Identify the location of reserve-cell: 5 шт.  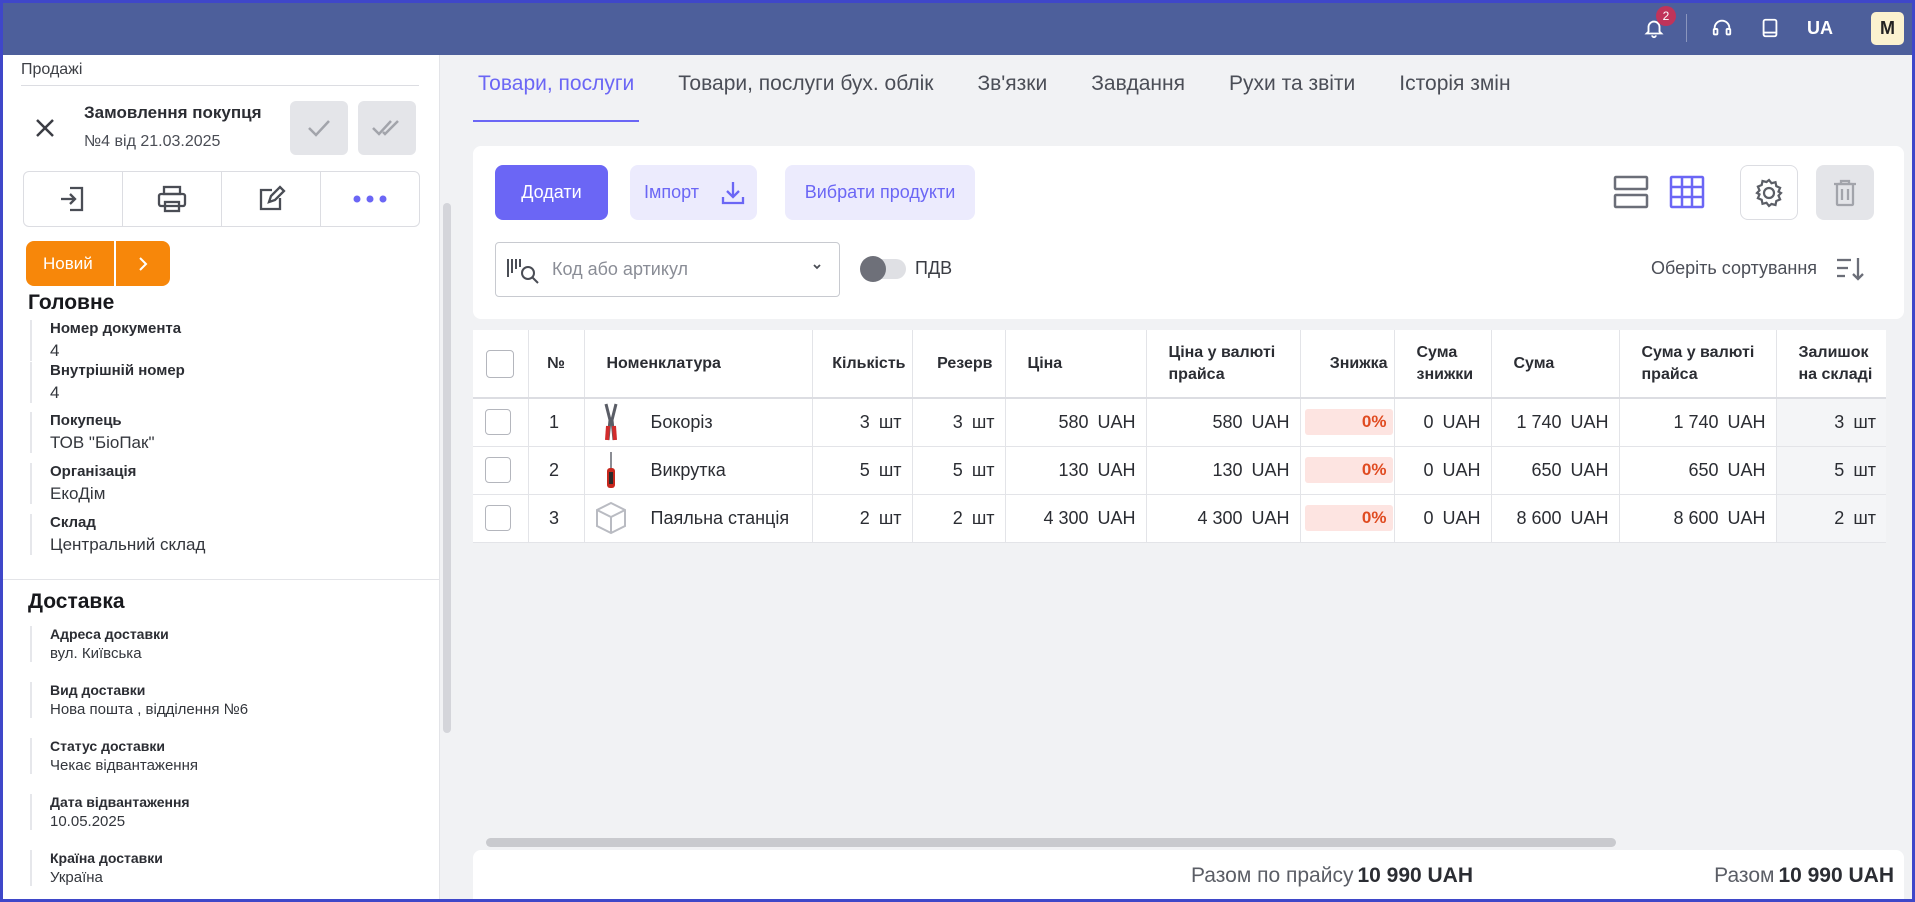
(959, 470).